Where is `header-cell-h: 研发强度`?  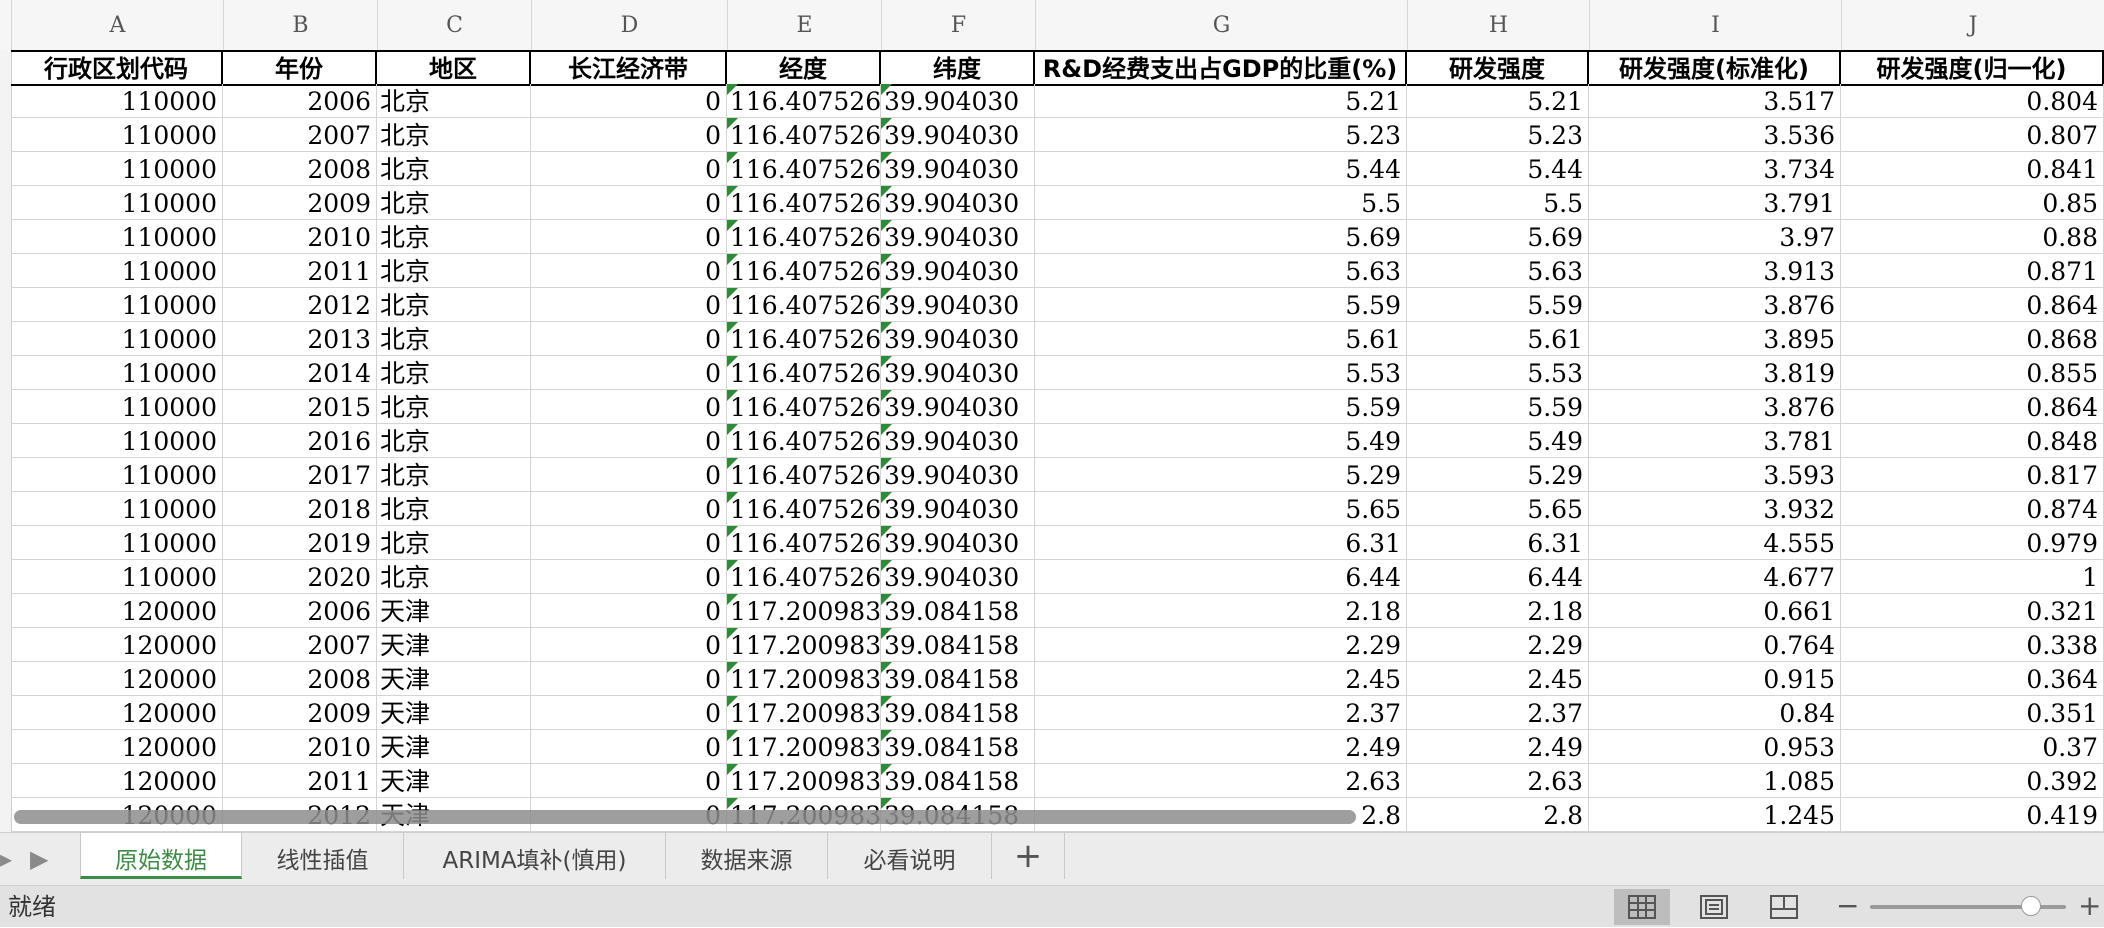 header-cell-h: 研发强度 is located at coordinates (1498, 69).